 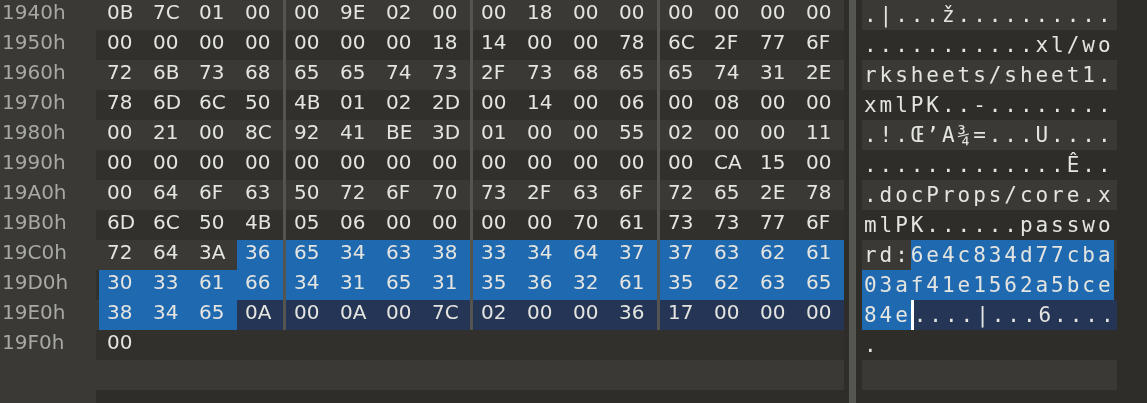 What do you see at coordinates (773, 163) in the screenshot?
I see `hex-byte: 15` at bounding box center [773, 163].